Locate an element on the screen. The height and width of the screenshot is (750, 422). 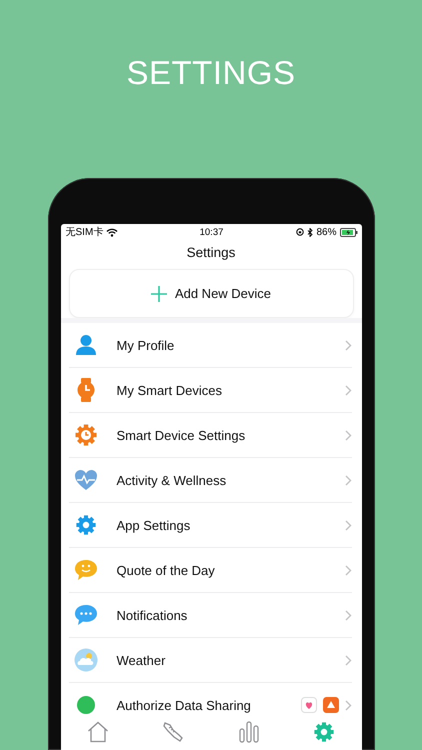
watch-icon is located at coordinates (85, 390).